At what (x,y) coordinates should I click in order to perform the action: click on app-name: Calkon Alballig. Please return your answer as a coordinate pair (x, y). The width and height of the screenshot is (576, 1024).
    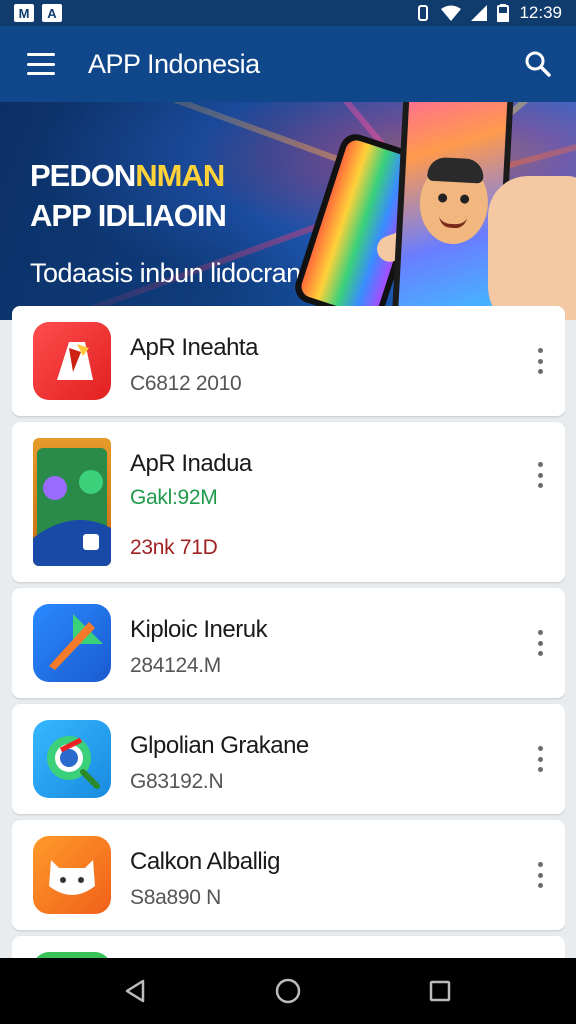
    Looking at the image, I should click on (205, 861).